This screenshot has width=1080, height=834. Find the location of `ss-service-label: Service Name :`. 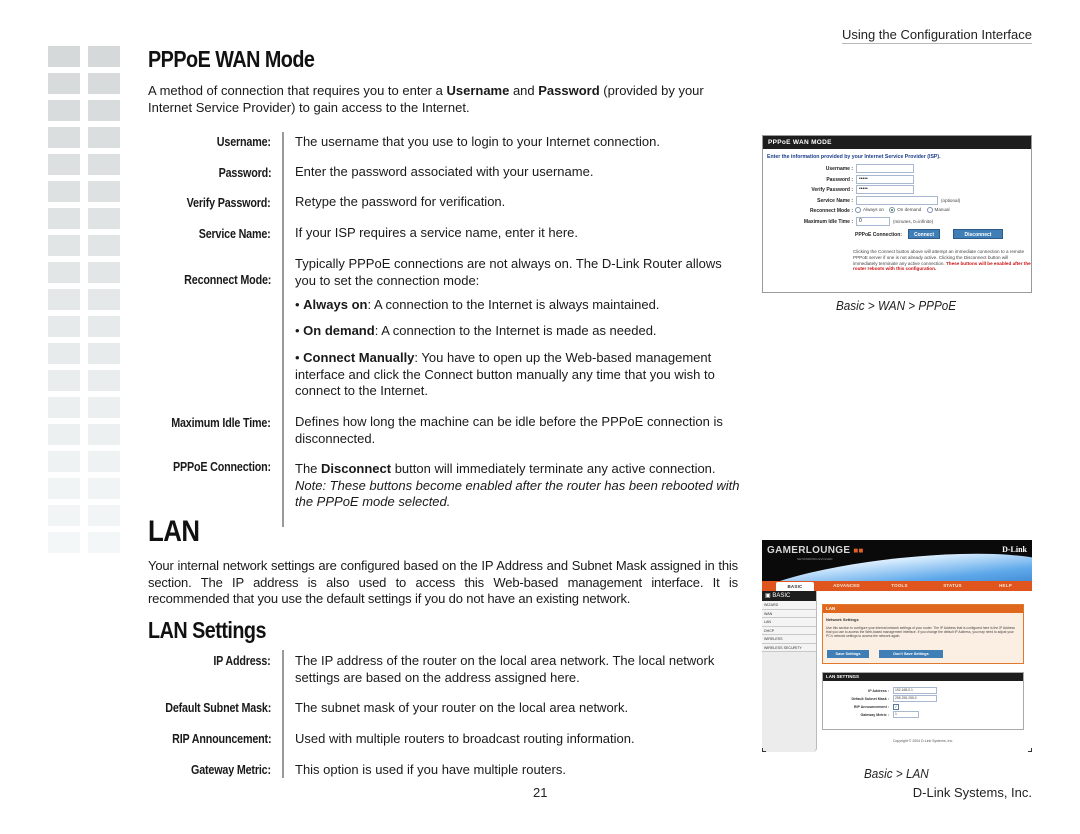

ss-service-label: Service Name : is located at coordinates (835, 200).